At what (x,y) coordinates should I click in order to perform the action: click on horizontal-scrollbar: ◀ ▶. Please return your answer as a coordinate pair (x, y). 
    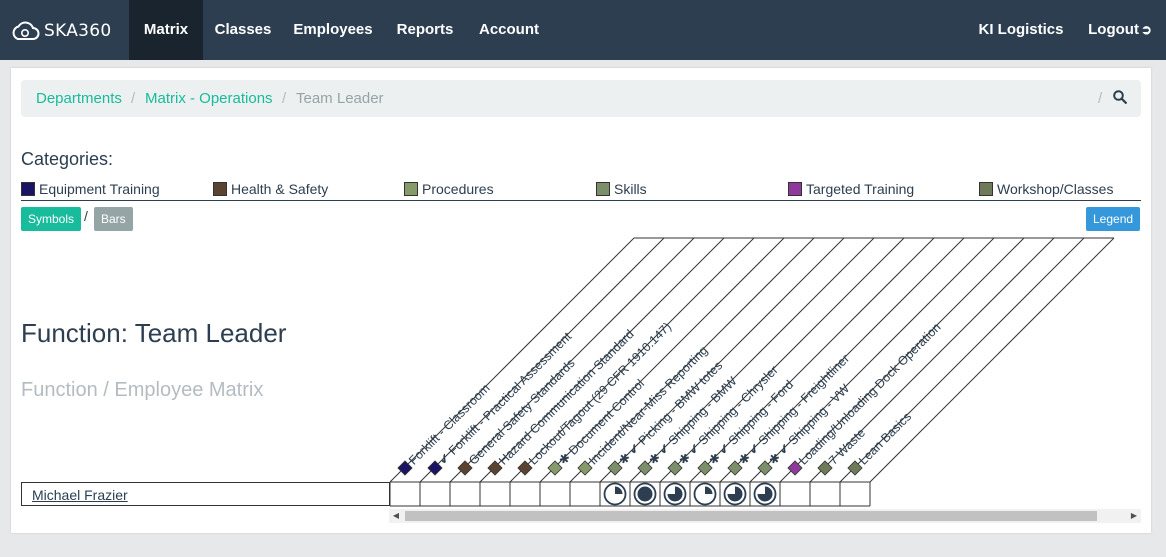
    Looking at the image, I should click on (765, 516).